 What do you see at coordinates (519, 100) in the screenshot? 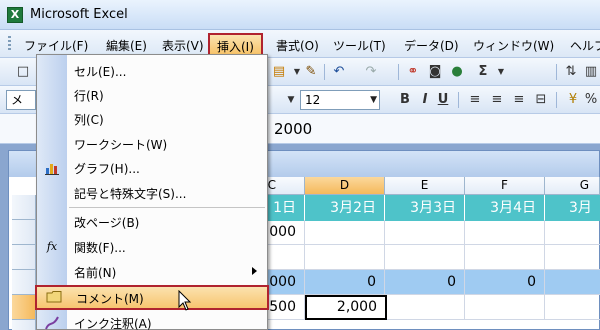
I see `align-right-icon: ≡` at bounding box center [519, 100].